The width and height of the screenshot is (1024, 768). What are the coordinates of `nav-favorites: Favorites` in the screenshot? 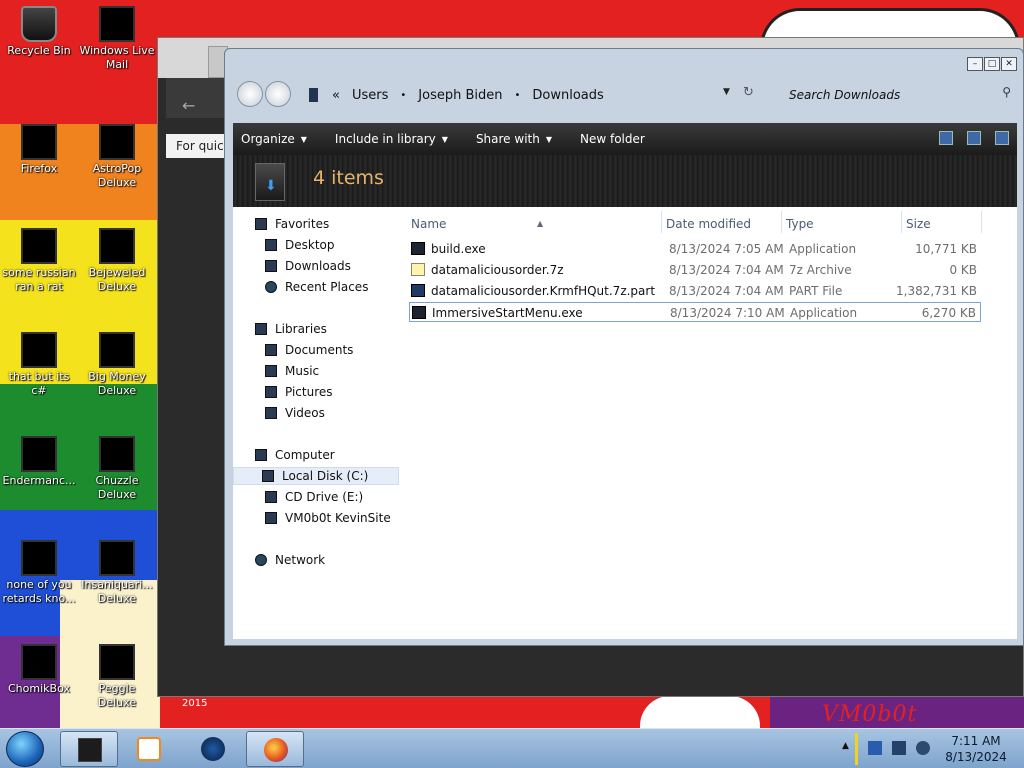 It's located at (292, 224).